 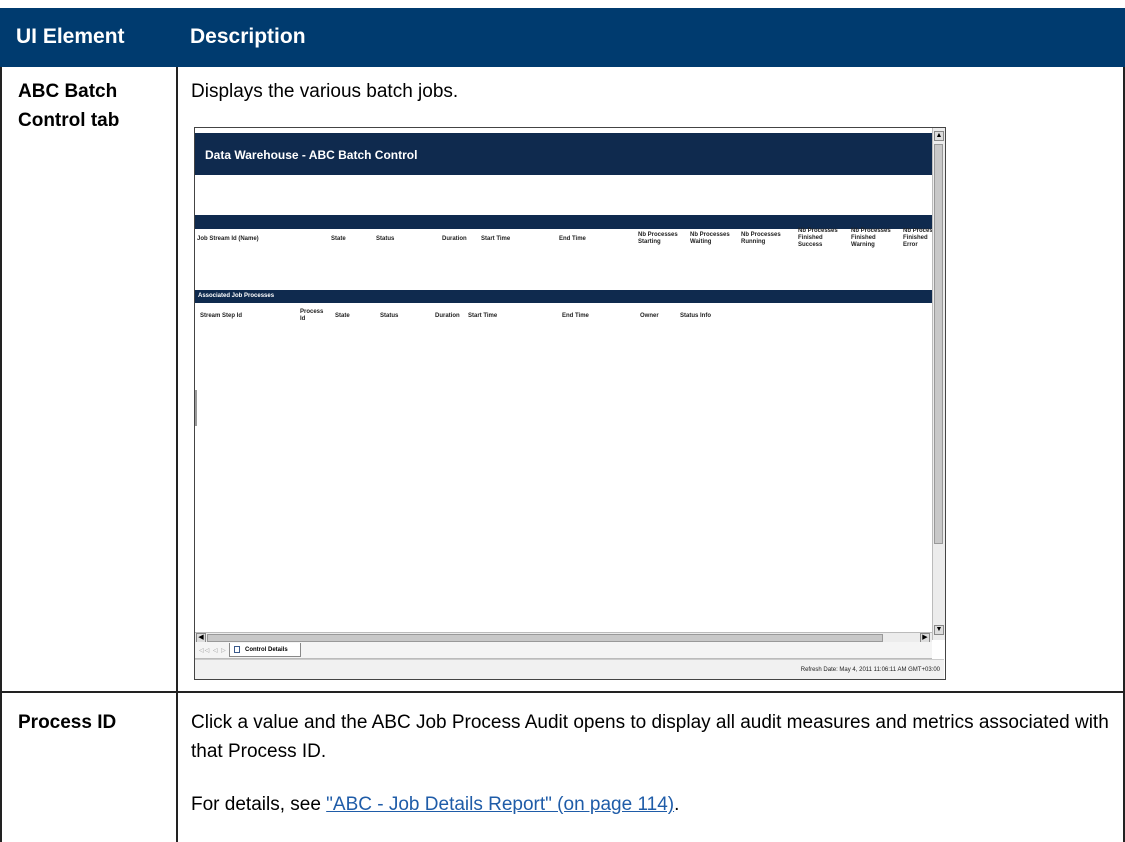 What do you see at coordinates (939, 630) in the screenshot?
I see `scroll-down-icon: ▼` at bounding box center [939, 630].